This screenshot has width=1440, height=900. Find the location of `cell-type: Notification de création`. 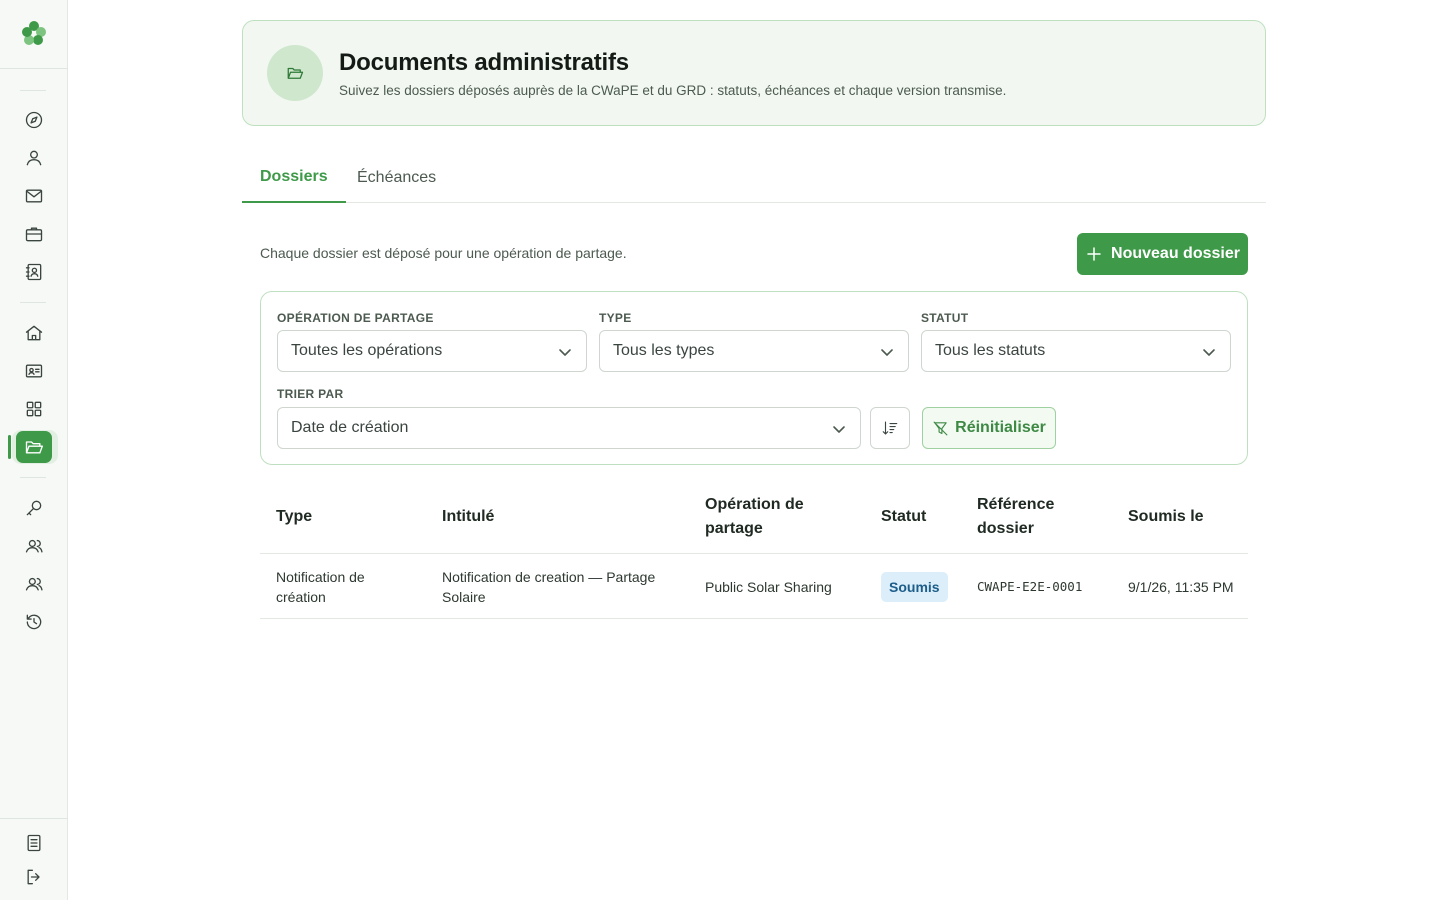

cell-type: Notification de création is located at coordinates (320, 586).